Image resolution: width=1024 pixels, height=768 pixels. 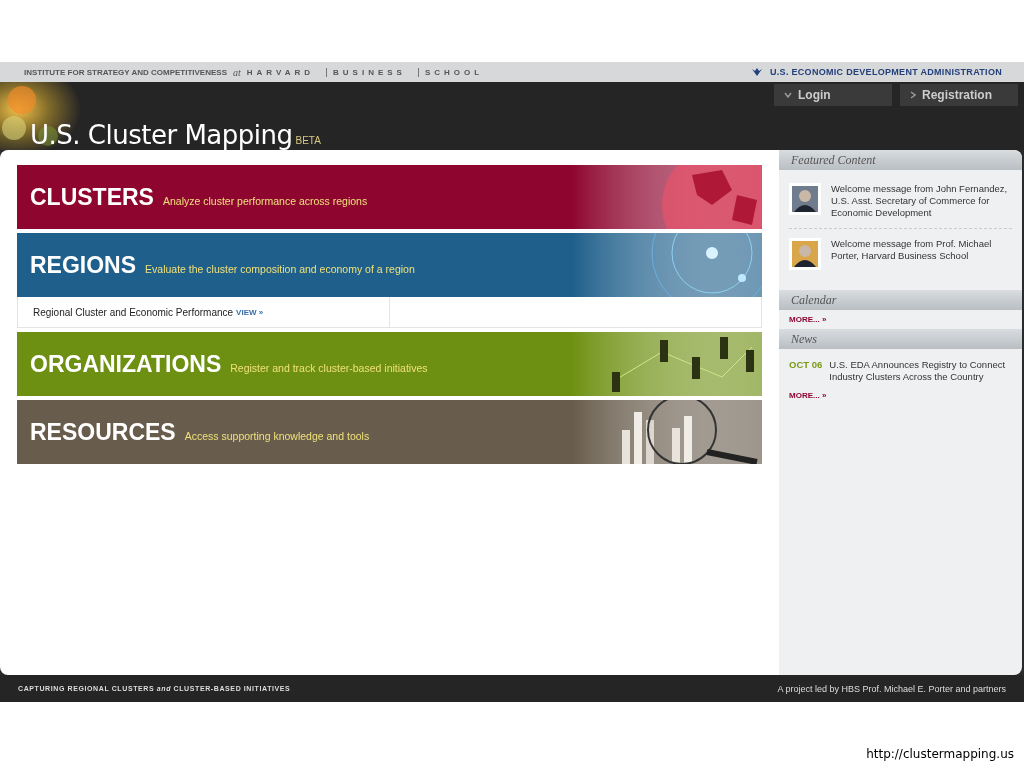 What do you see at coordinates (891, 688) in the screenshot?
I see `footer-credit: A project led by HBS Prof. Michael E. Porter and partners` at bounding box center [891, 688].